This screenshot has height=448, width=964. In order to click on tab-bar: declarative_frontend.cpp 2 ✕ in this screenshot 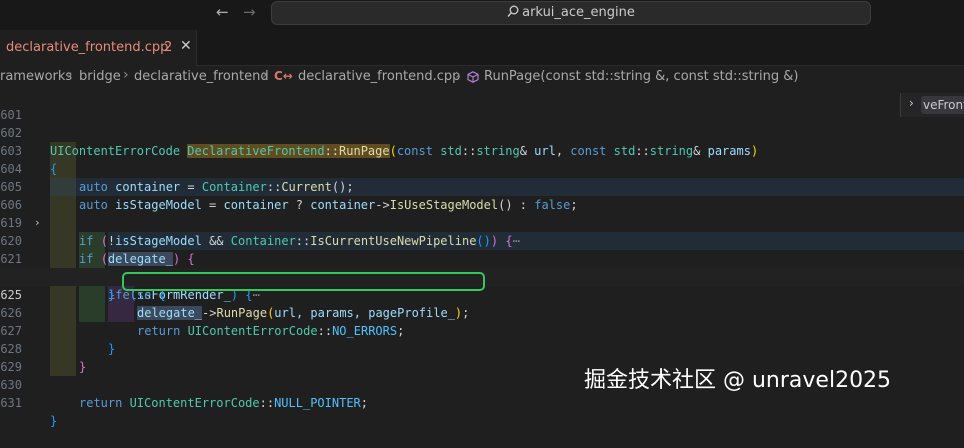, I will do `click(482, 48)`.